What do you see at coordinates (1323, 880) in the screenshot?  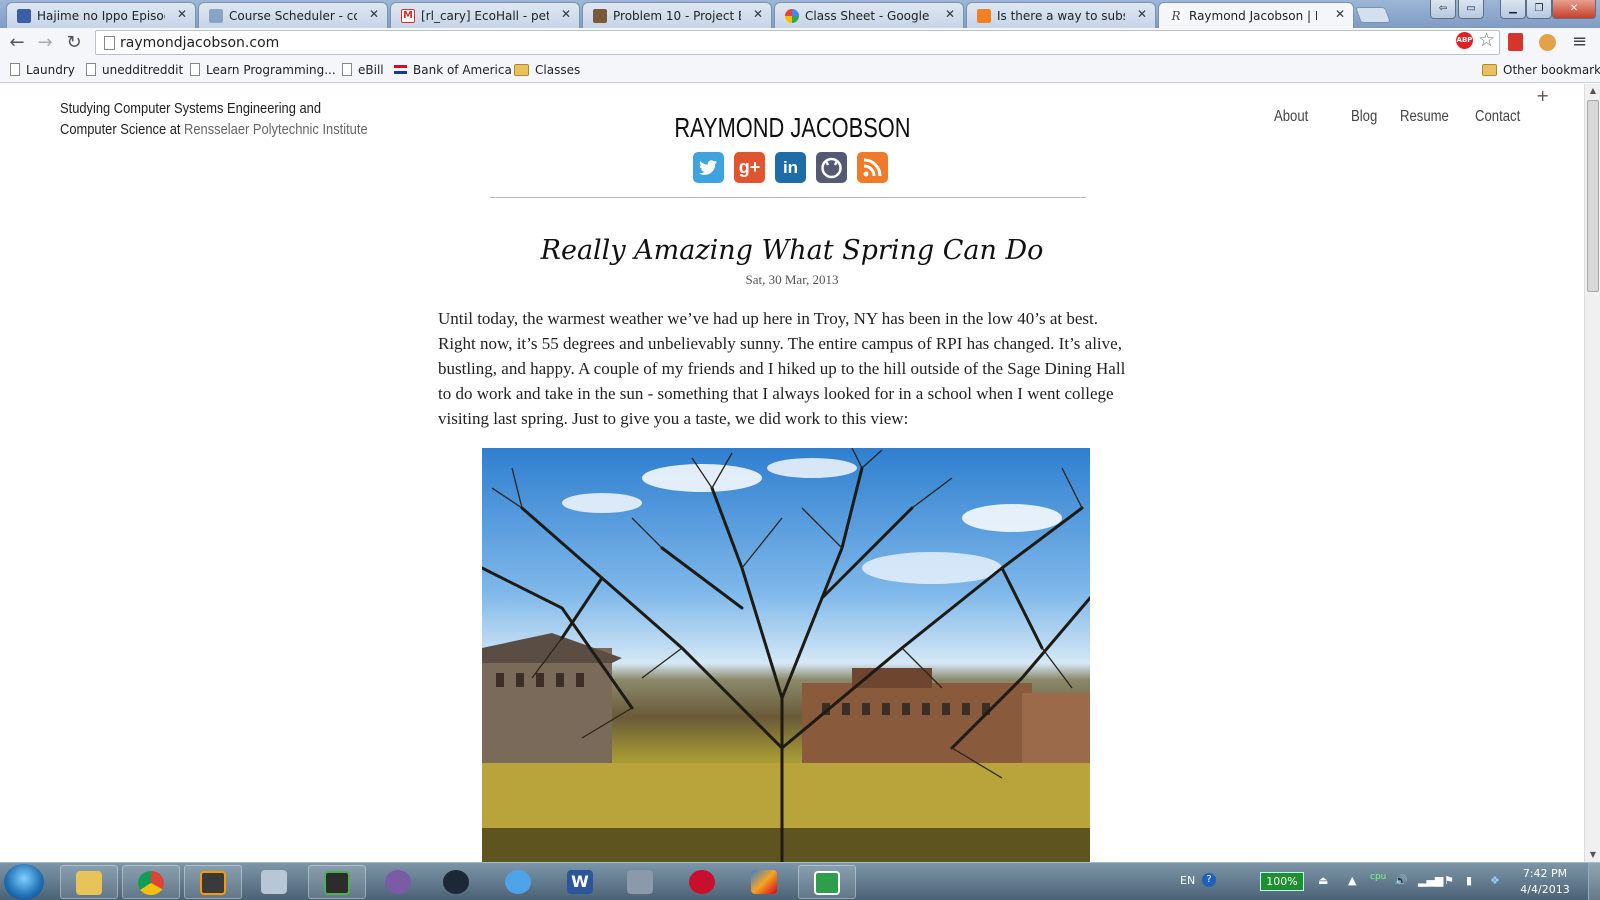 I see `usb-device-icon: ⏏` at bounding box center [1323, 880].